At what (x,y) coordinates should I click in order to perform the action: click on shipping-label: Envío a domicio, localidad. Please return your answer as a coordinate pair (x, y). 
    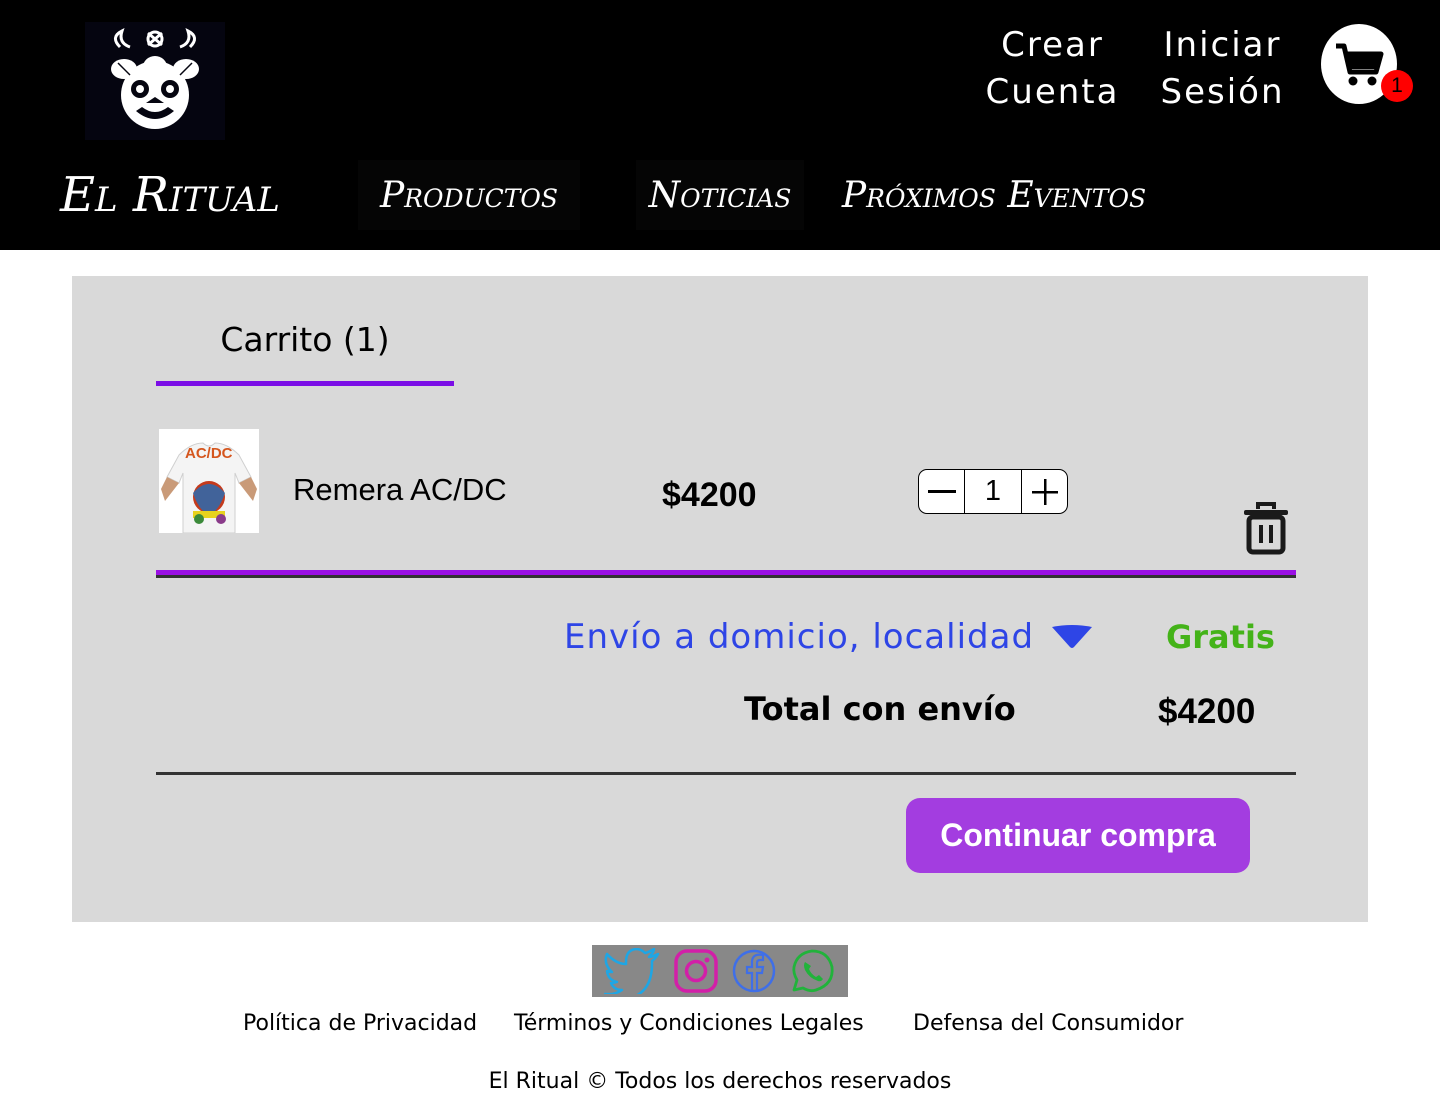
    Looking at the image, I should click on (799, 637).